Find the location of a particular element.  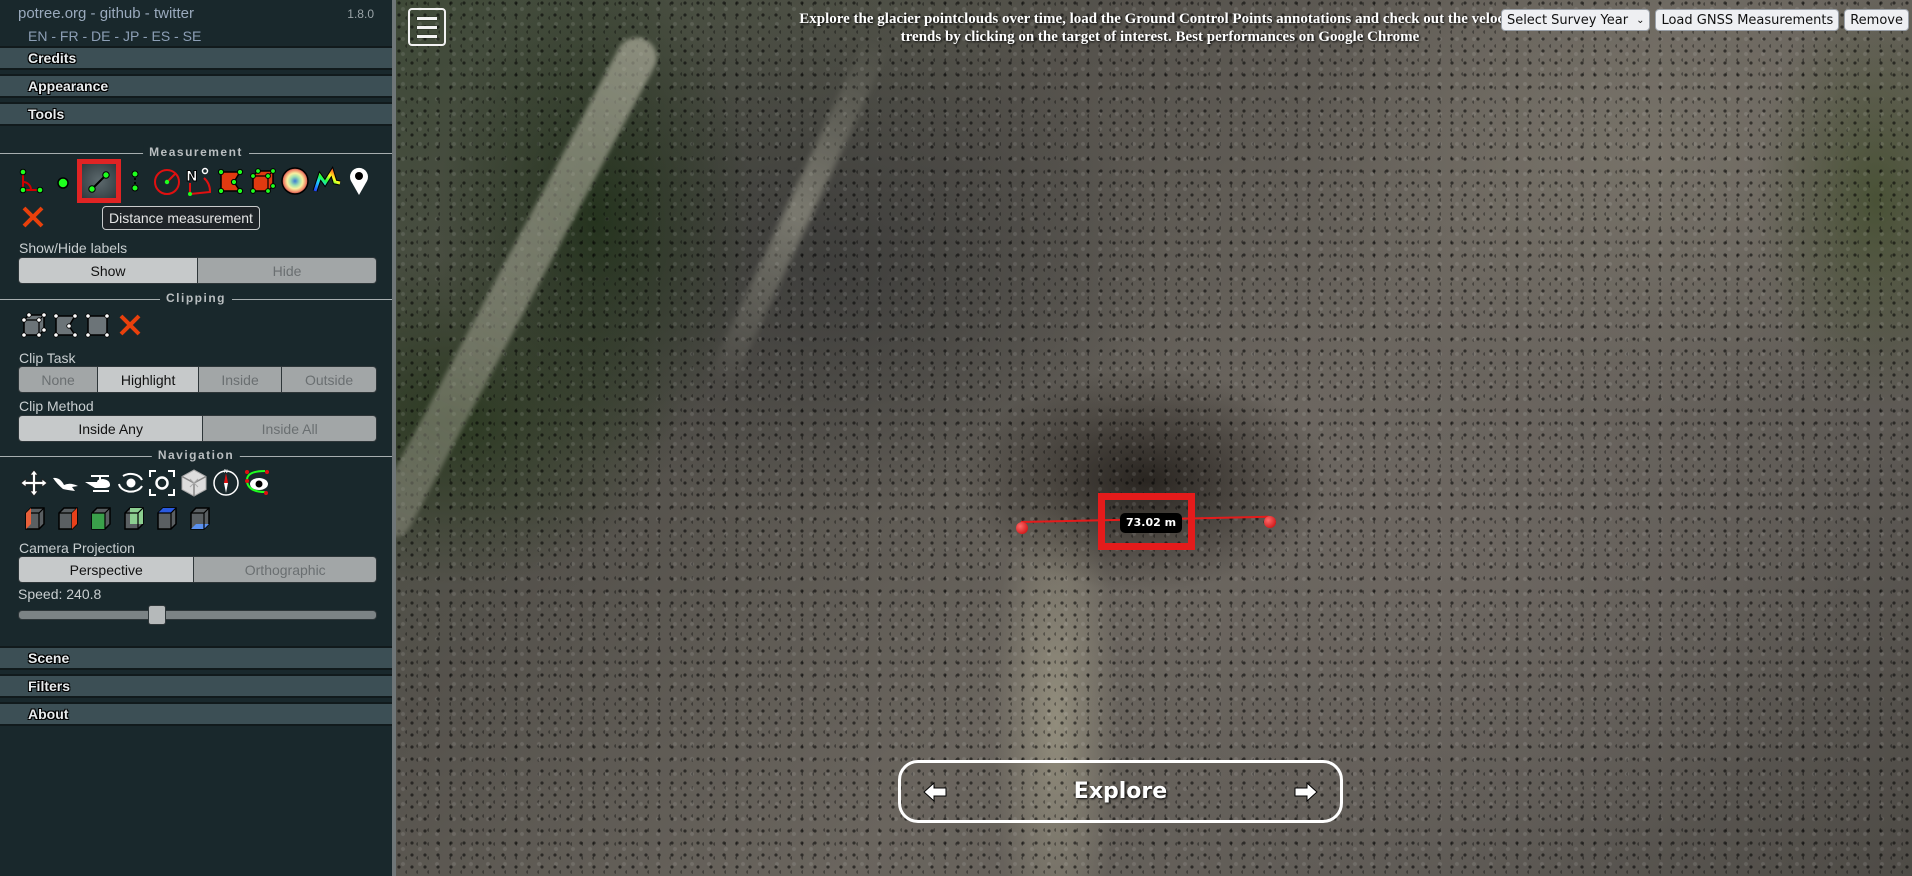

header-links: potree.org - github - twitter is located at coordinates (106, 13).